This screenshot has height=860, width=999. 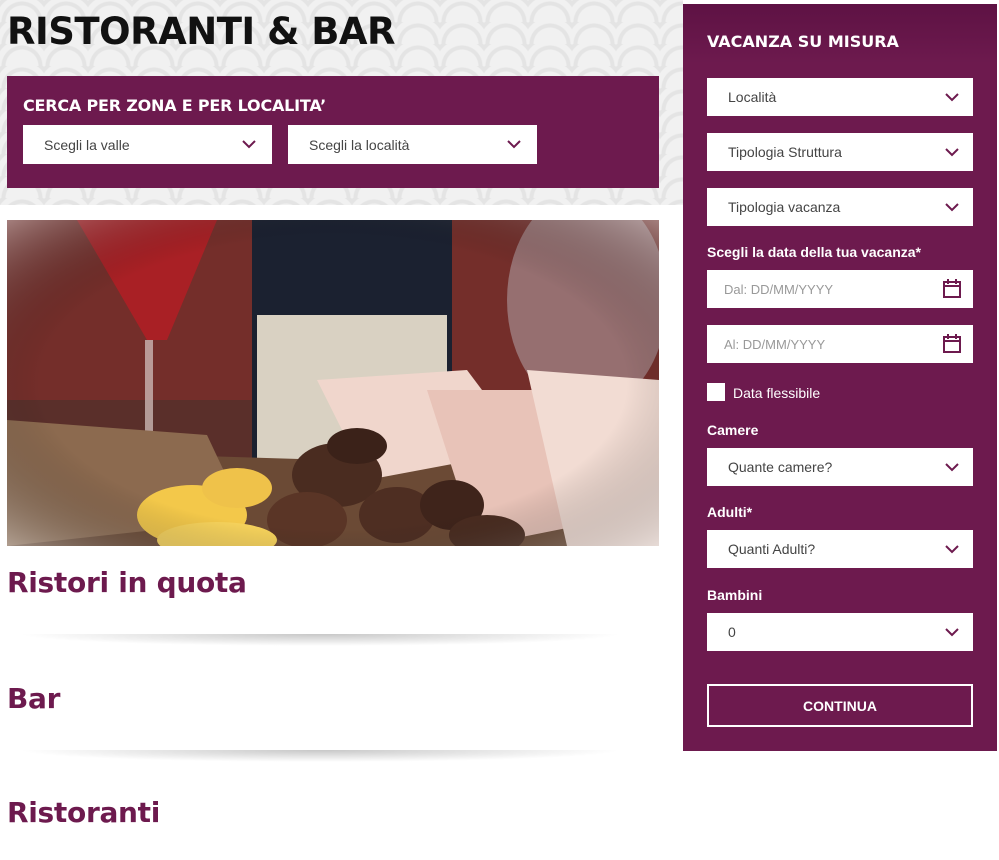 I want to click on children-dropdown-value: 0, so click(x=732, y=632).